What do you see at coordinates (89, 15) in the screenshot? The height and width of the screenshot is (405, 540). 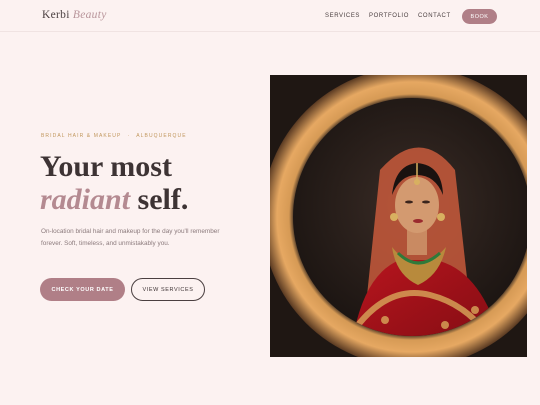 I see `logo-accent: Beauty` at bounding box center [89, 15].